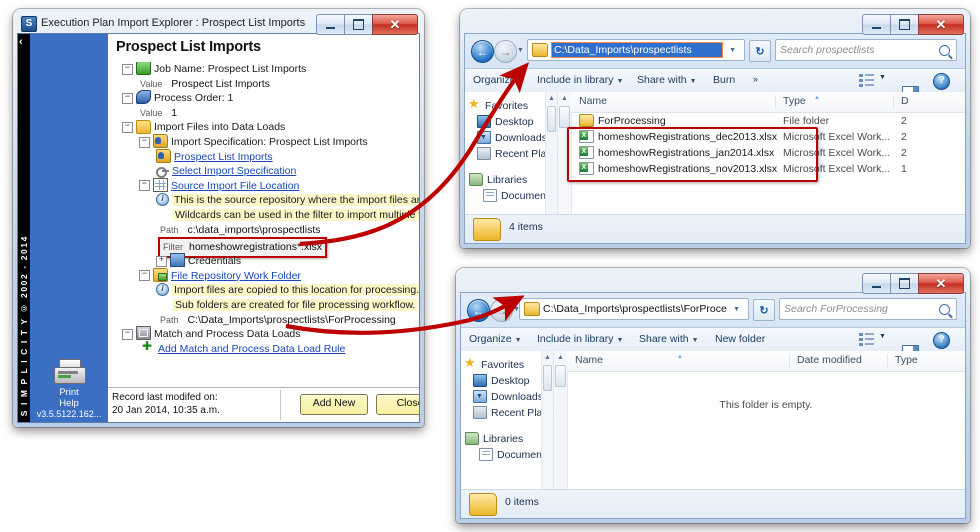 The height and width of the screenshot is (532, 980). I want to click on nav-favorites-header: Favorites, so click(507, 364).